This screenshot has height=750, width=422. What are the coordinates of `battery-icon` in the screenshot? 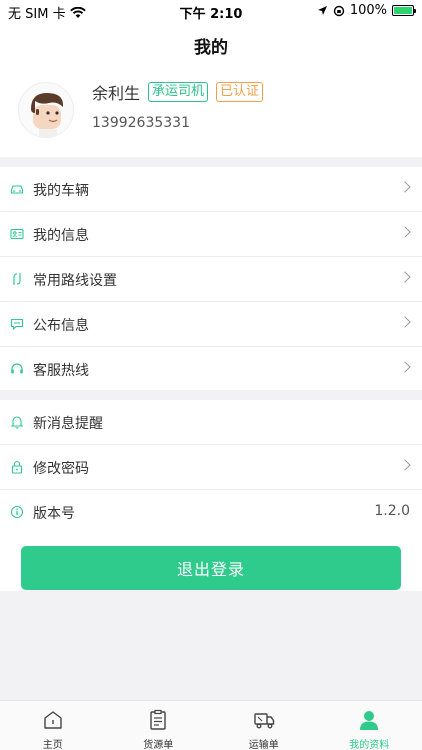 It's located at (404, 10).